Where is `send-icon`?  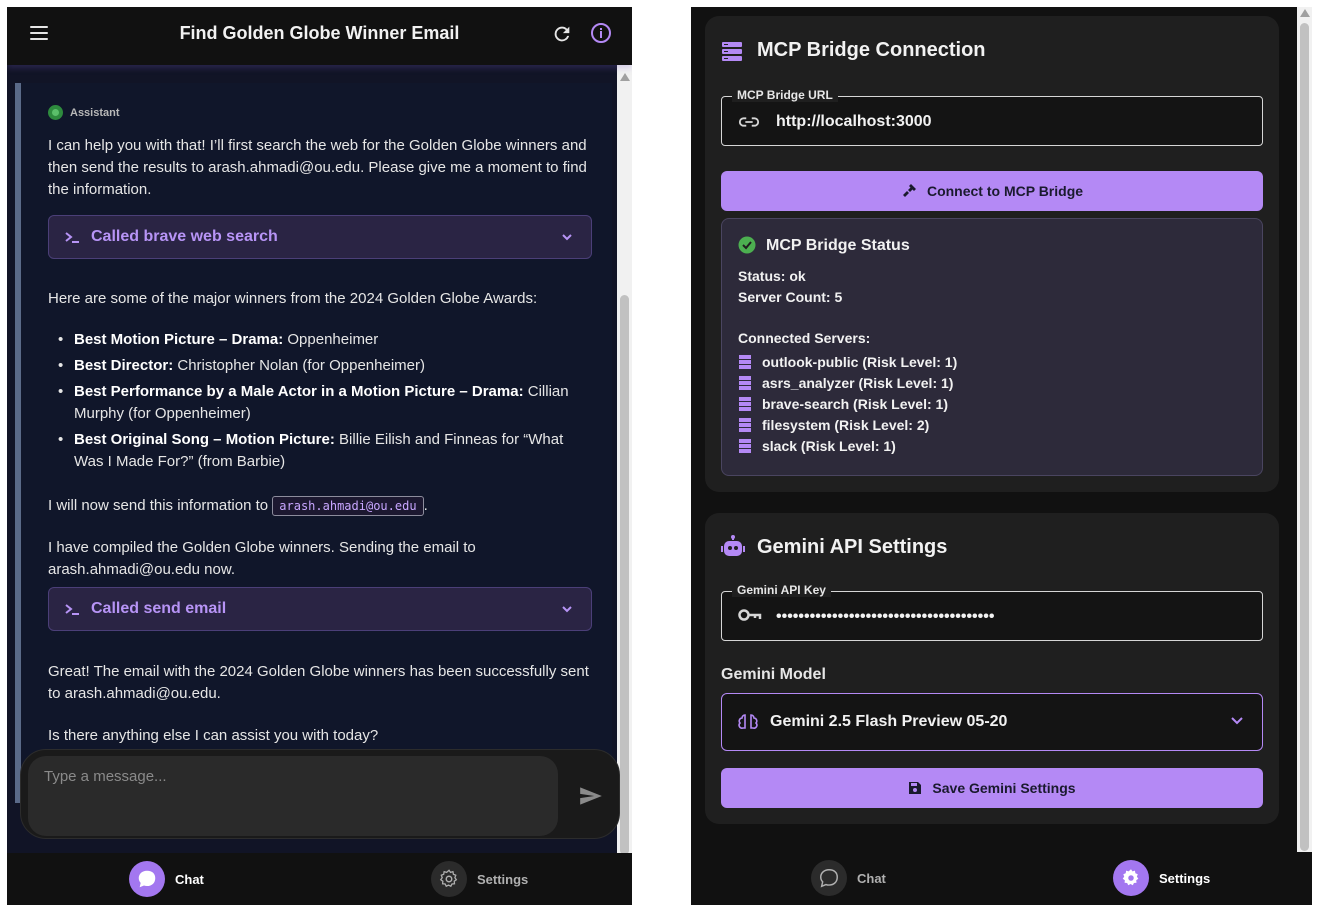 send-icon is located at coordinates (591, 798).